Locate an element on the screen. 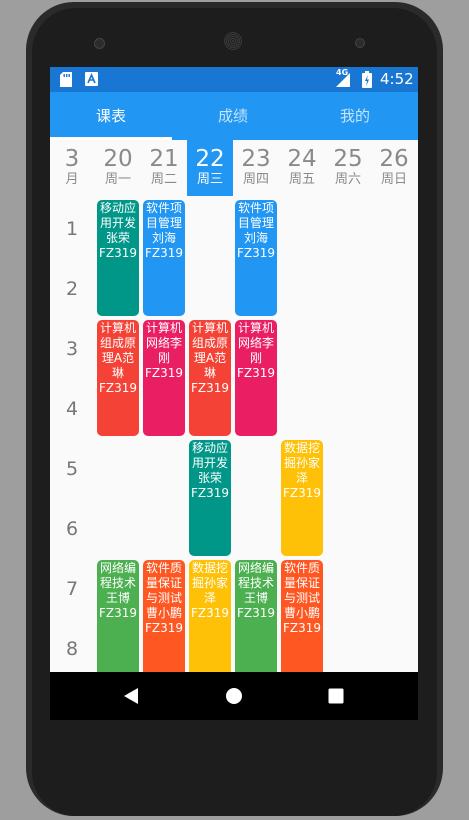 Image resolution: width=469 pixels, height=820 pixels. tab-grades: 成绩 is located at coordinates (233, 116).